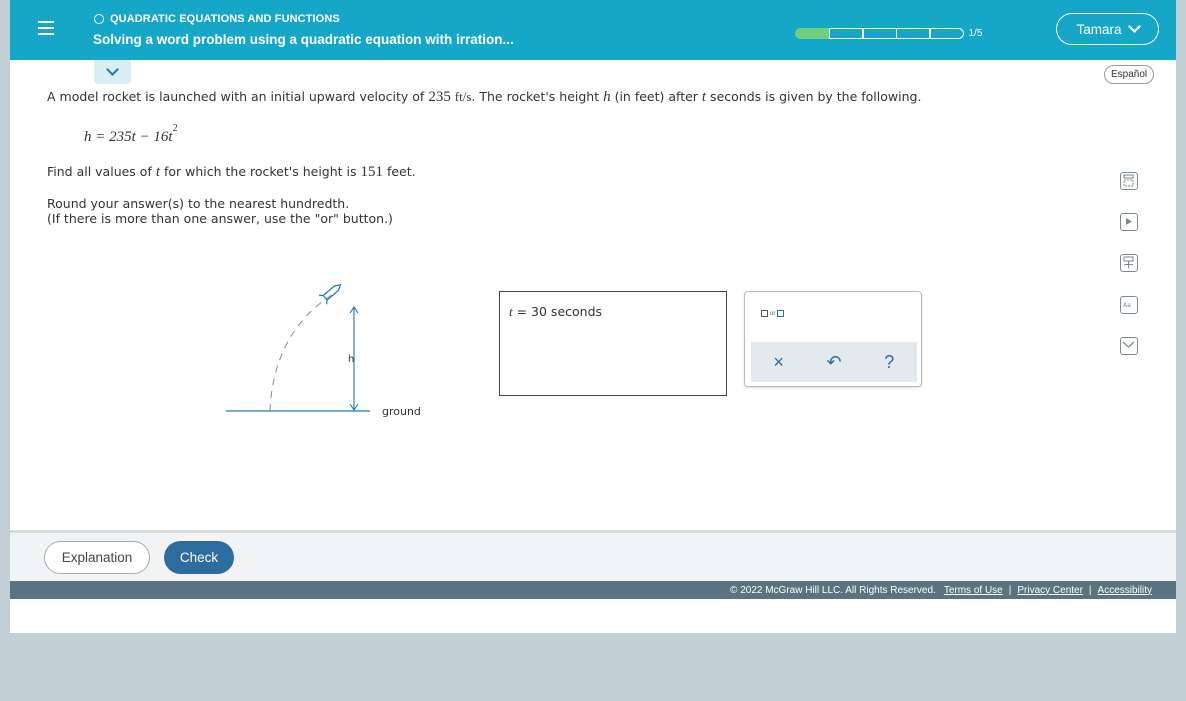 The image size is (1186, 701). Describe the element at coordinates (260, 171) in the screenshot. I see `problem-text: for which the rocket's height is` at that location.